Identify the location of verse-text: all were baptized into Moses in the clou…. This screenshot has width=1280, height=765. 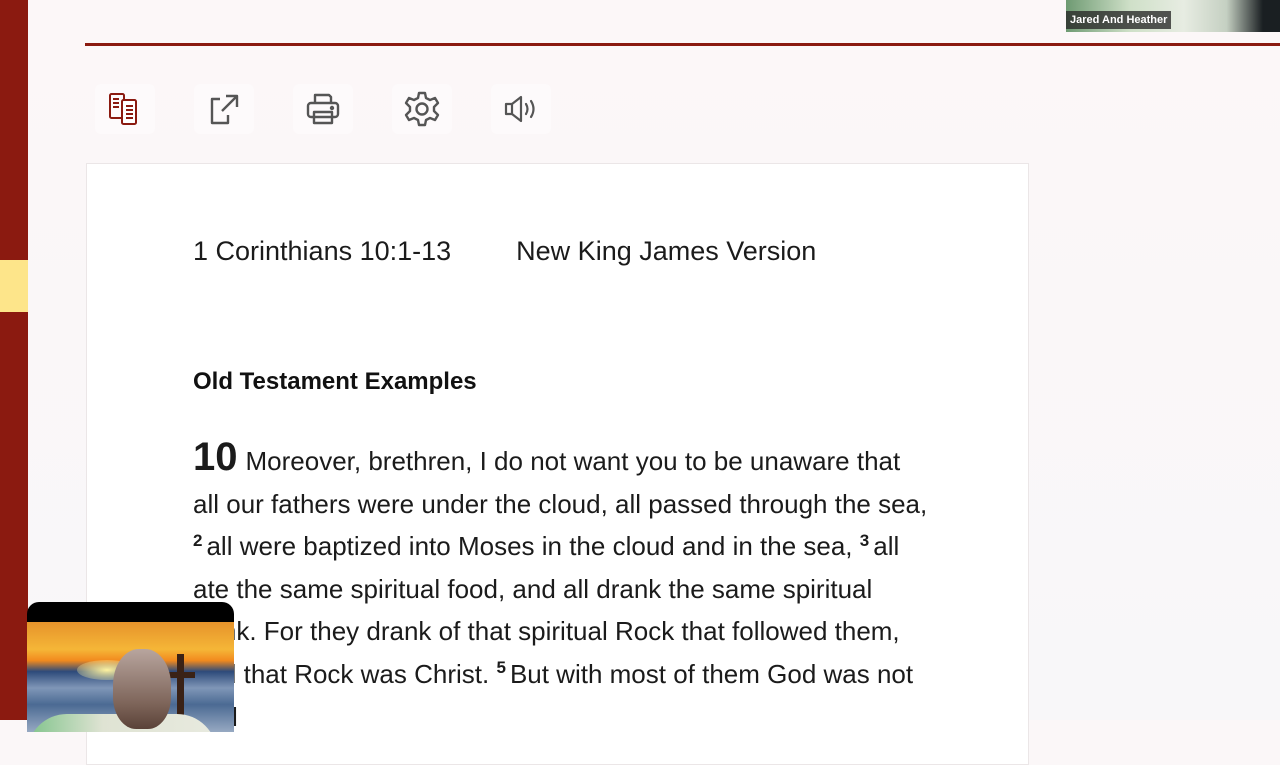
(529, 546).